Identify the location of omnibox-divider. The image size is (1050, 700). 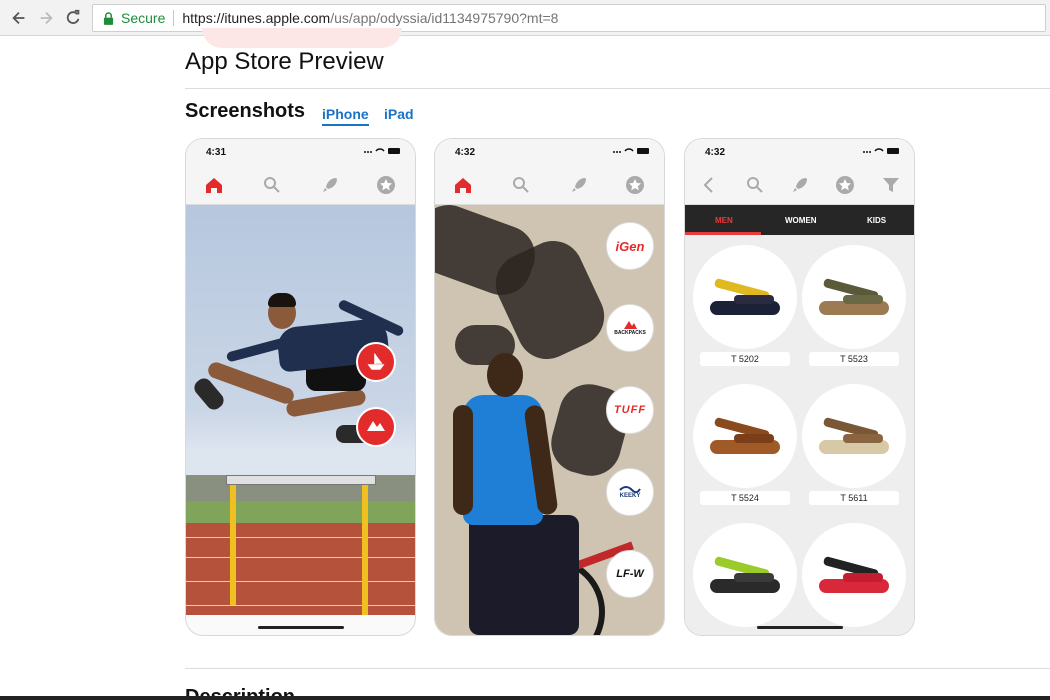
(174, 18).